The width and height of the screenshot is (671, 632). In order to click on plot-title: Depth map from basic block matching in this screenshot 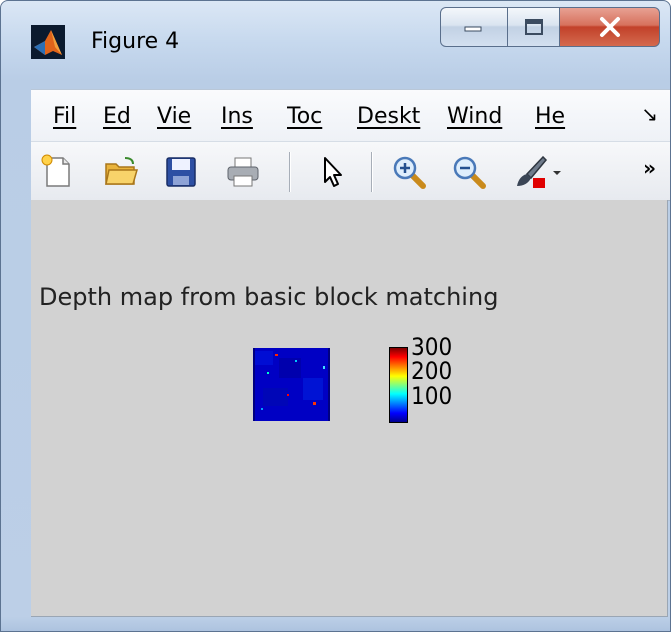, I will do `click(269, 297)`.